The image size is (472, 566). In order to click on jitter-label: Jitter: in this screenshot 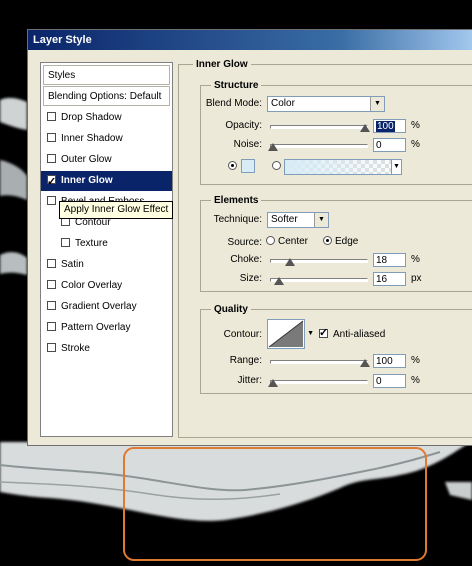, I will do `click(249, 380)`.